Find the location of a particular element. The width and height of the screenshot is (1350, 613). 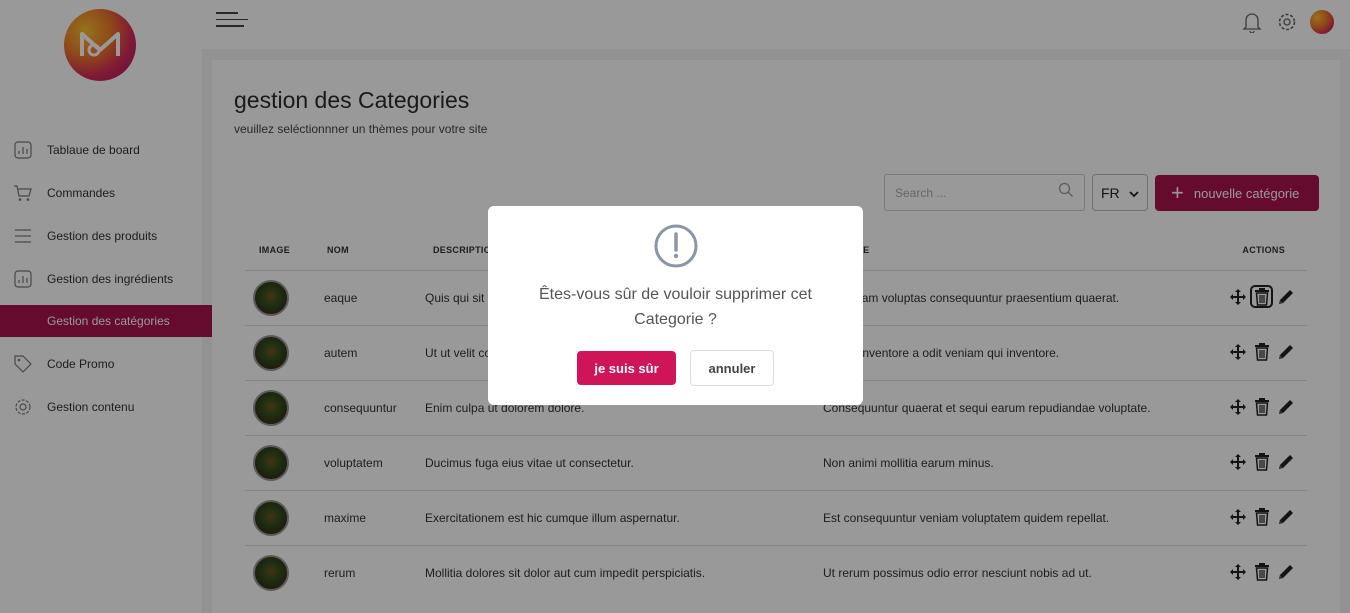

warning-icon is located at coordinates (676, 246).